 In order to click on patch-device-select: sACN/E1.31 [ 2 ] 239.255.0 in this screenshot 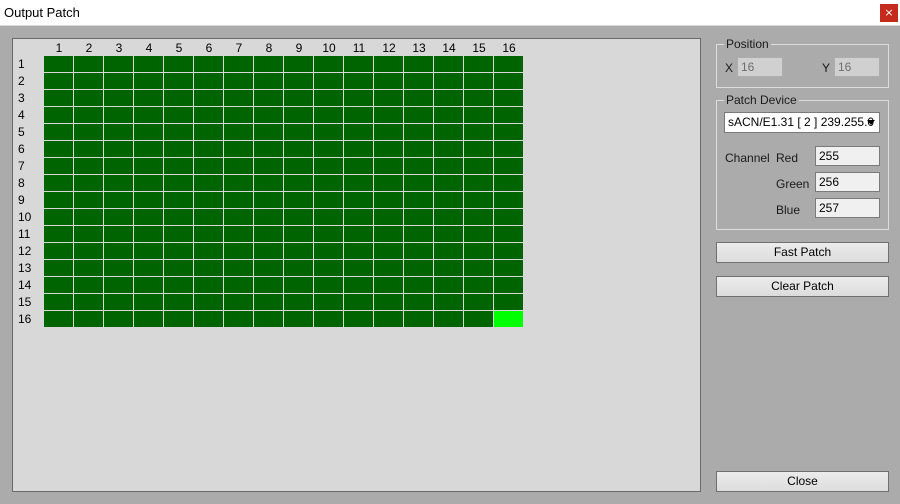, I will do `click(802, 122)`.